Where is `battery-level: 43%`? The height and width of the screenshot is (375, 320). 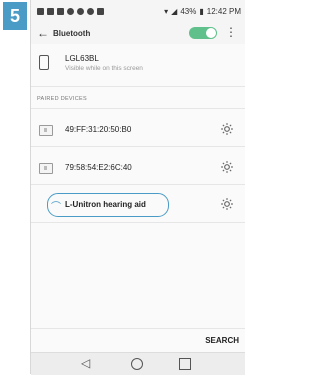
battery-level: 43% is located at coordinates (188, 11).